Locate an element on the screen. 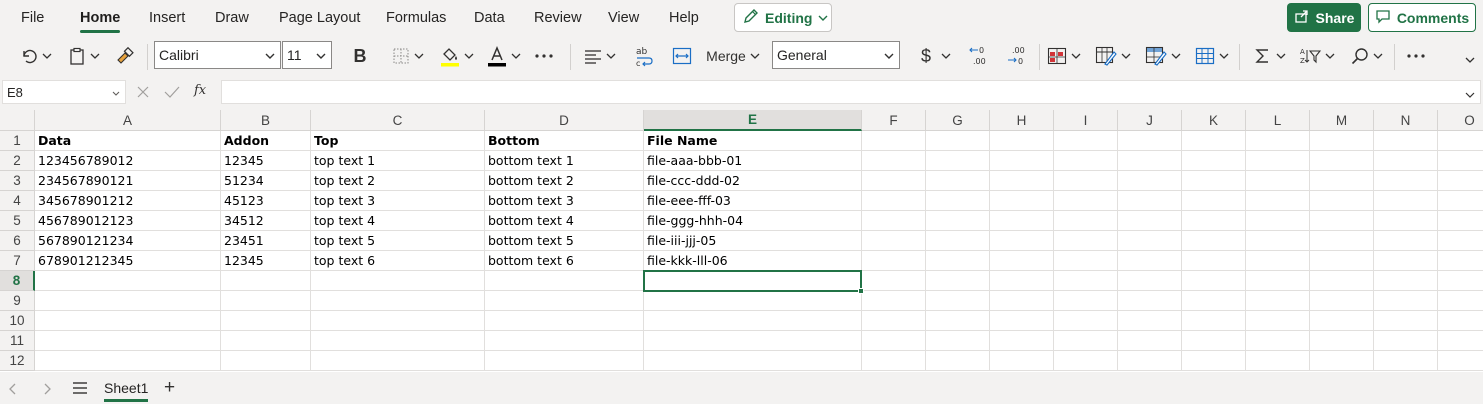 The height and width of the screenshot is (404, 1483). merge-button: Merge is located at coordinates (716, 56).